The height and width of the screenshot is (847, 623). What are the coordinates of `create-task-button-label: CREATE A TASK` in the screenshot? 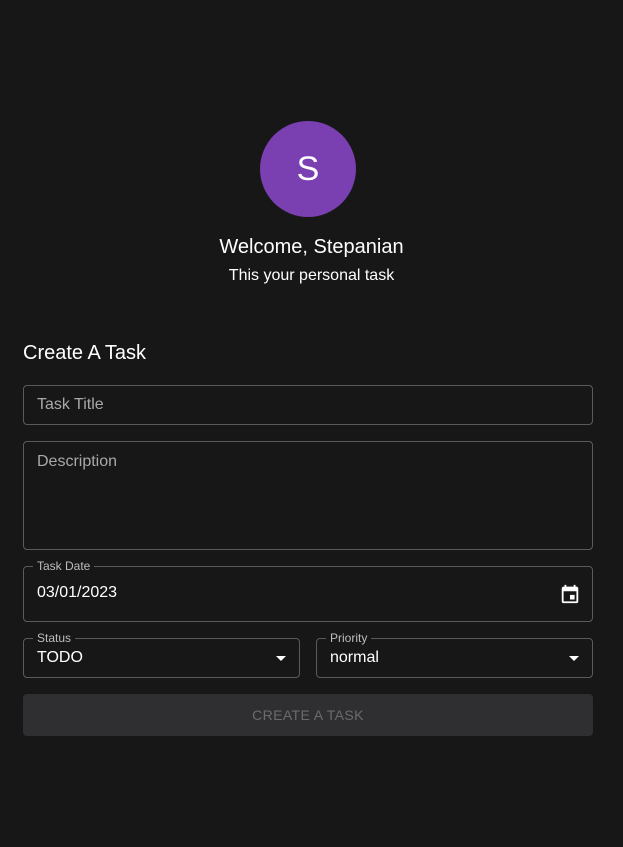 It's located at (308, 715).